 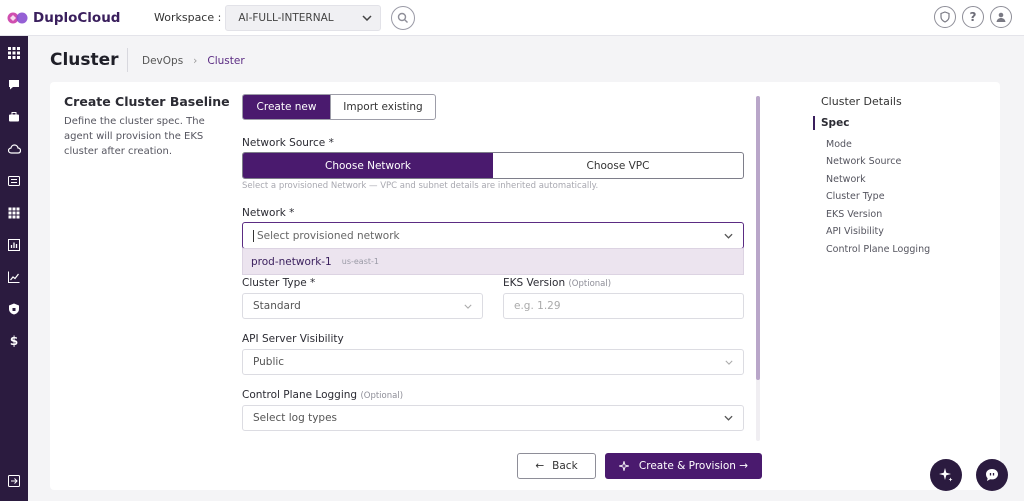 I want to click on network-source-toggle: Choose Network Choose VPC, so click(x=493, y=165).